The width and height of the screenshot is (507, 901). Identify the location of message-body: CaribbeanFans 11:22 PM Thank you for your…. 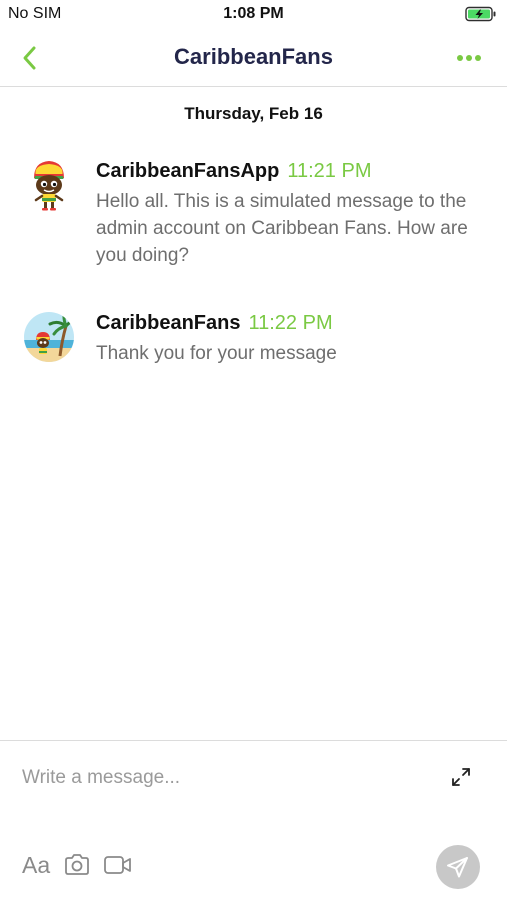
(291, 338).